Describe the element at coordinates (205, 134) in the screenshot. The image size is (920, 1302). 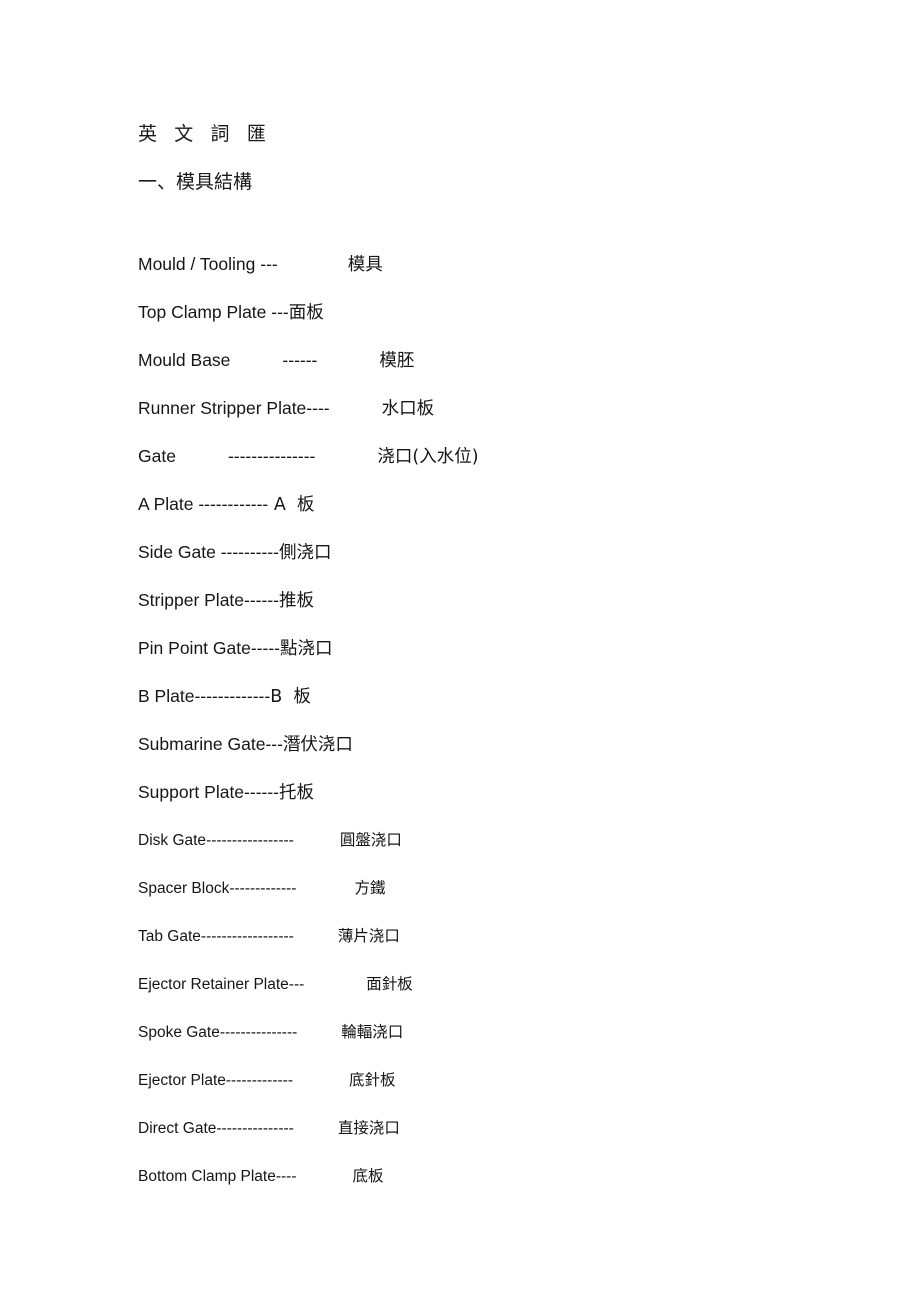
I see `page-title: 英 文 詞 匯` at that location.